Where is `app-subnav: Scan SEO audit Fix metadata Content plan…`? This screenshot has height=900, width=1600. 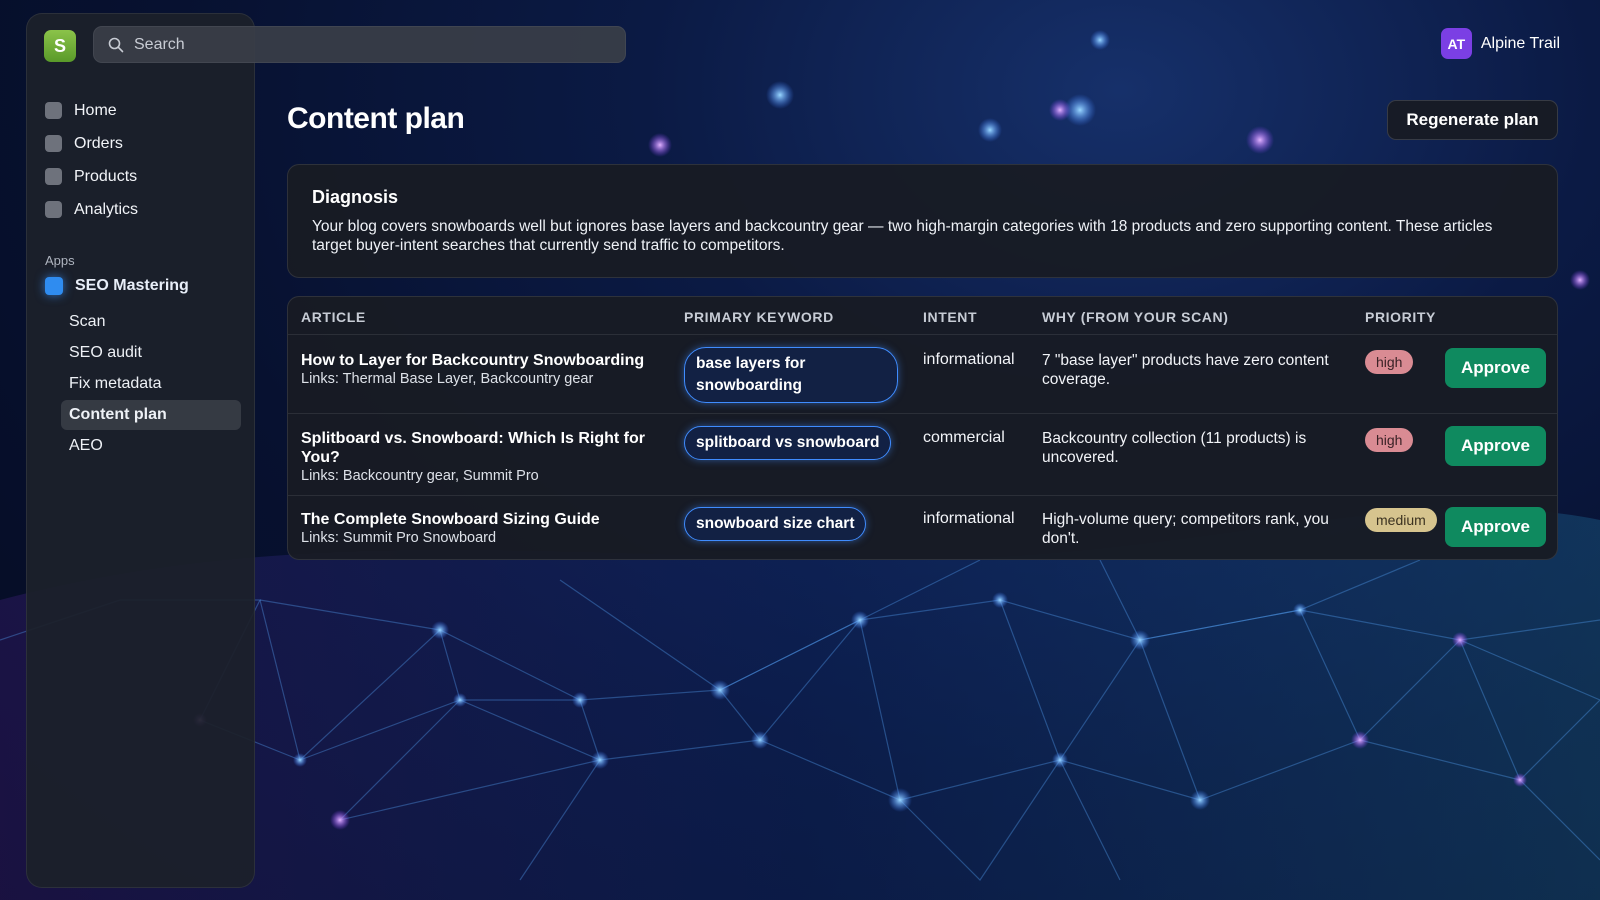
app-subnav: Scan SEO audit Fix metadata Content plan… is located at coordinates (151, 384).